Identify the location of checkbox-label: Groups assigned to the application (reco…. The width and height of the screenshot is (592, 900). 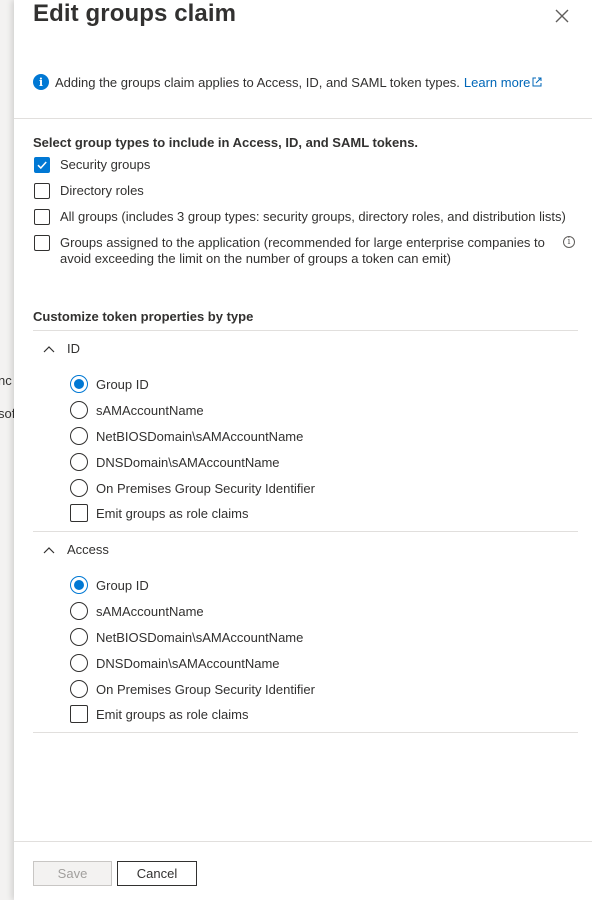
(302, 250).